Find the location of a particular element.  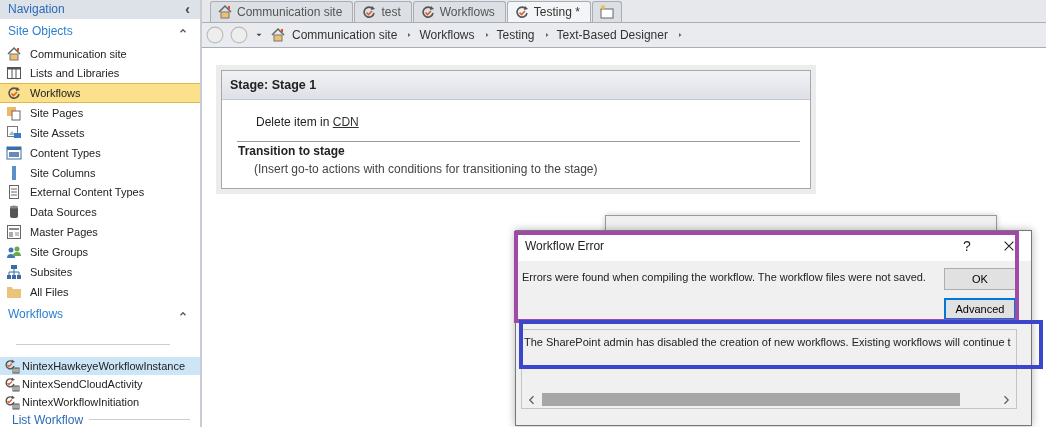

editor-tab: test is located at coordinates (383, 11).